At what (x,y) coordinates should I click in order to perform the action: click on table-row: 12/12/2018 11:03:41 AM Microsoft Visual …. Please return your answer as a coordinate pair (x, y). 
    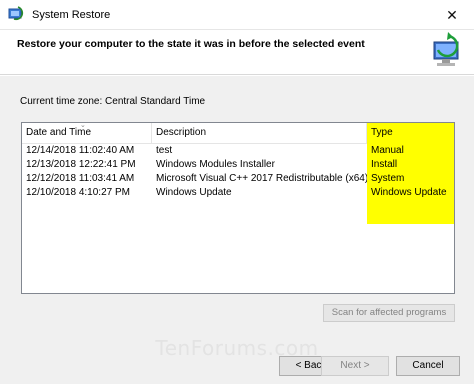
    Looking at the image, I should click on (238, 179).